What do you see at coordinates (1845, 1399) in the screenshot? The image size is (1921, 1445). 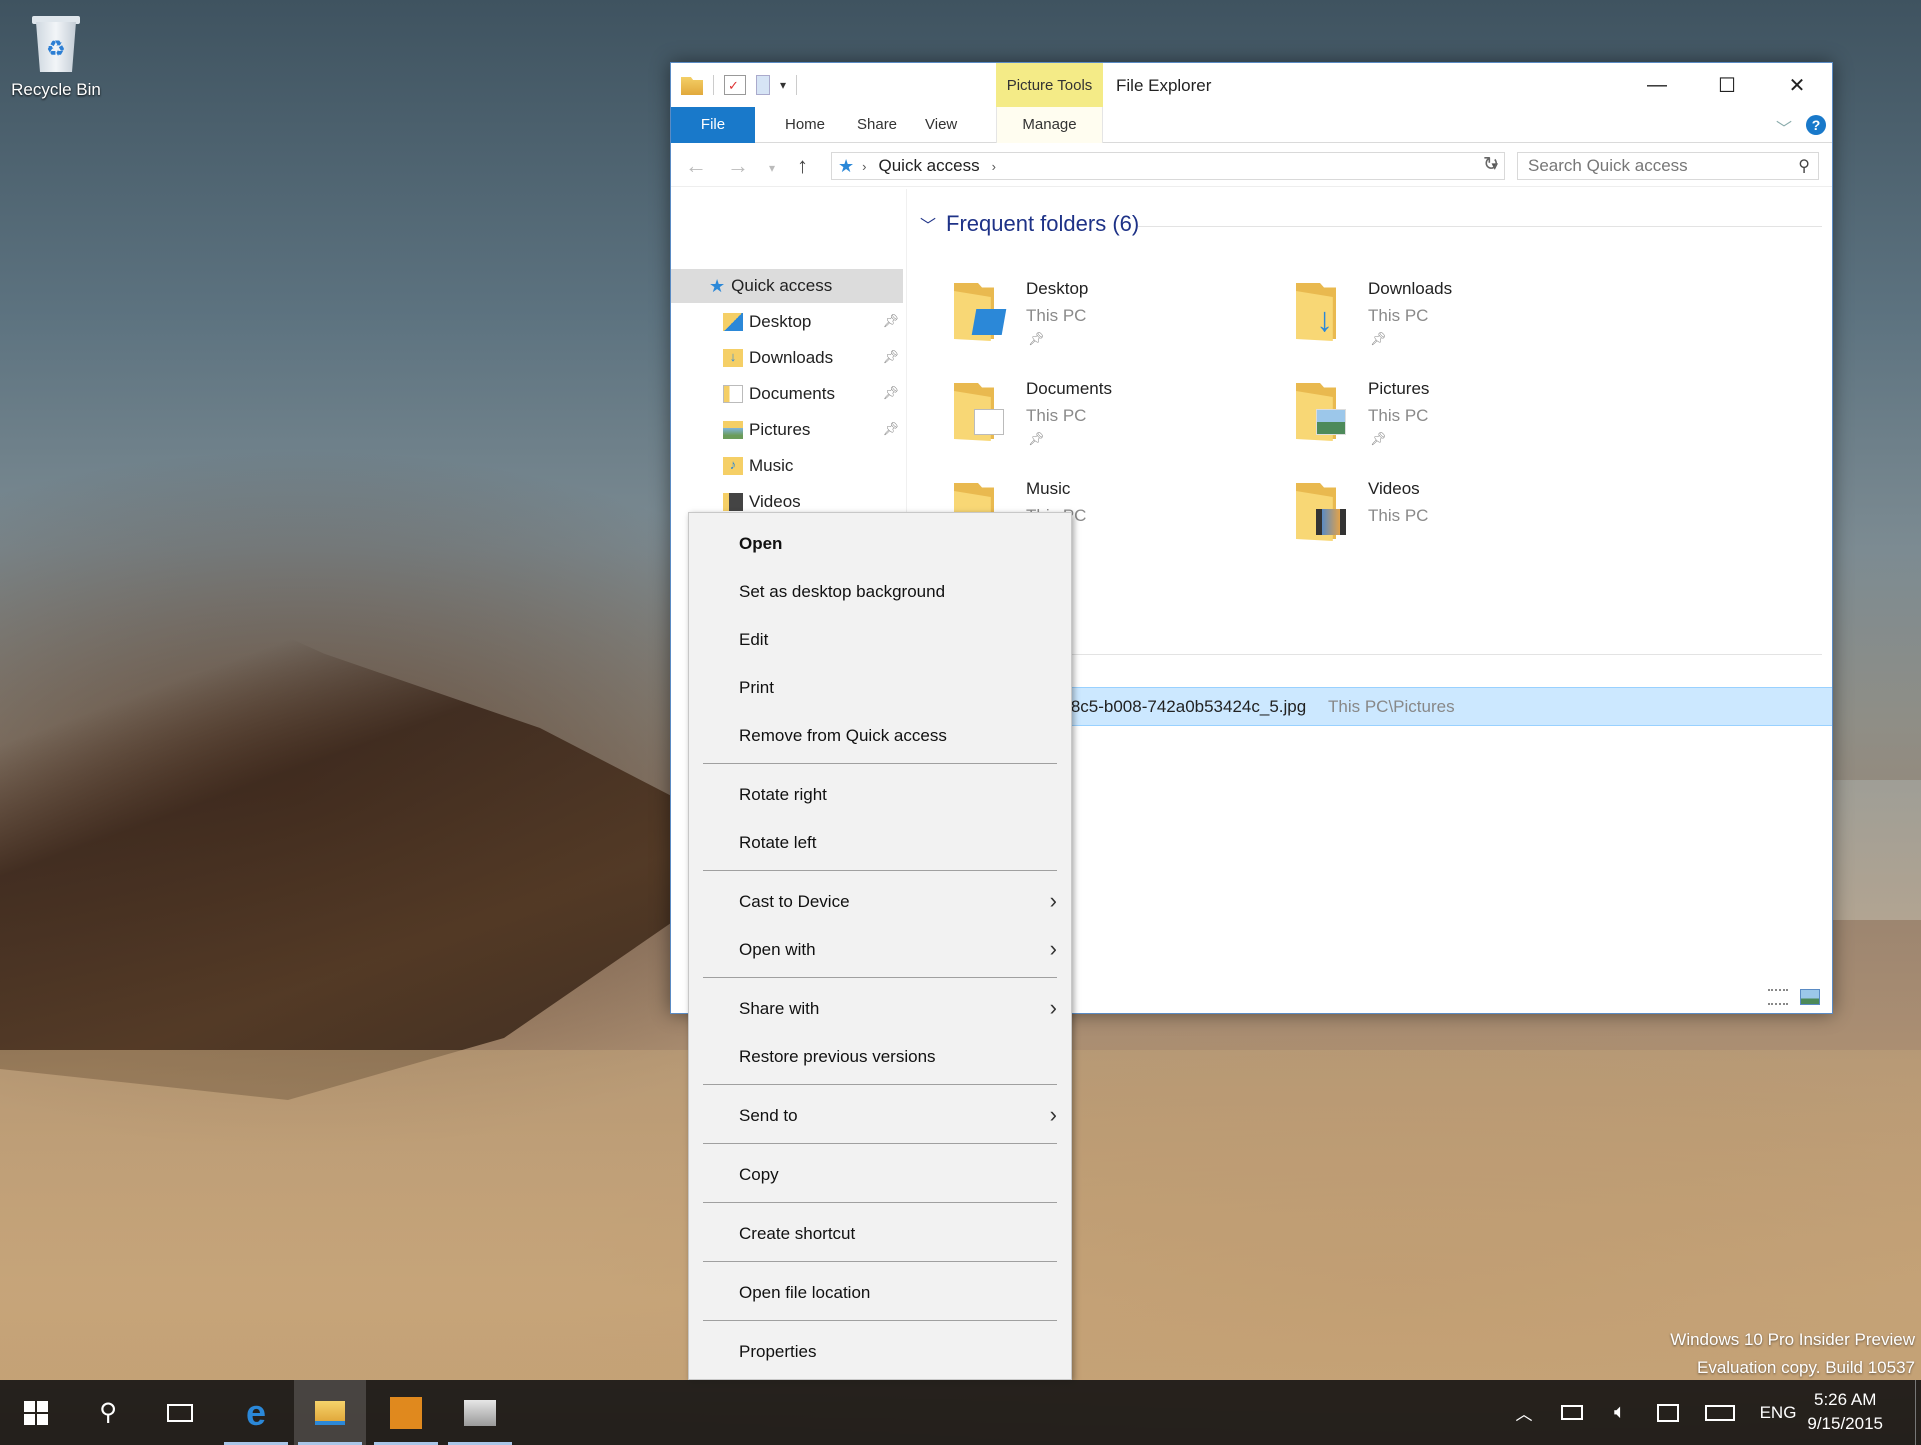 I see `clock-time: 5:26 AM` at bounding box center [1845, 1399].